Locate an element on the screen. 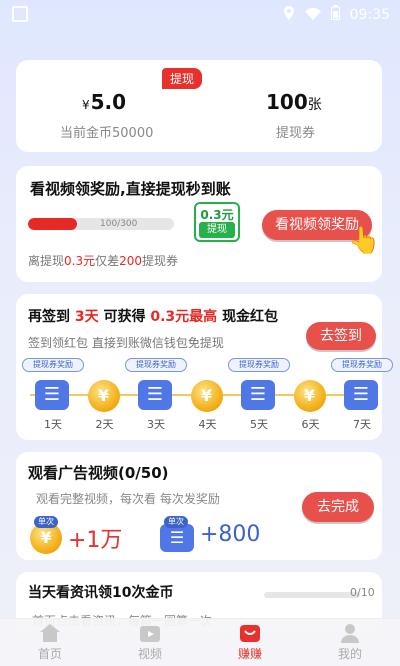  day-label: 1天 is located at coordinates (53, 424).